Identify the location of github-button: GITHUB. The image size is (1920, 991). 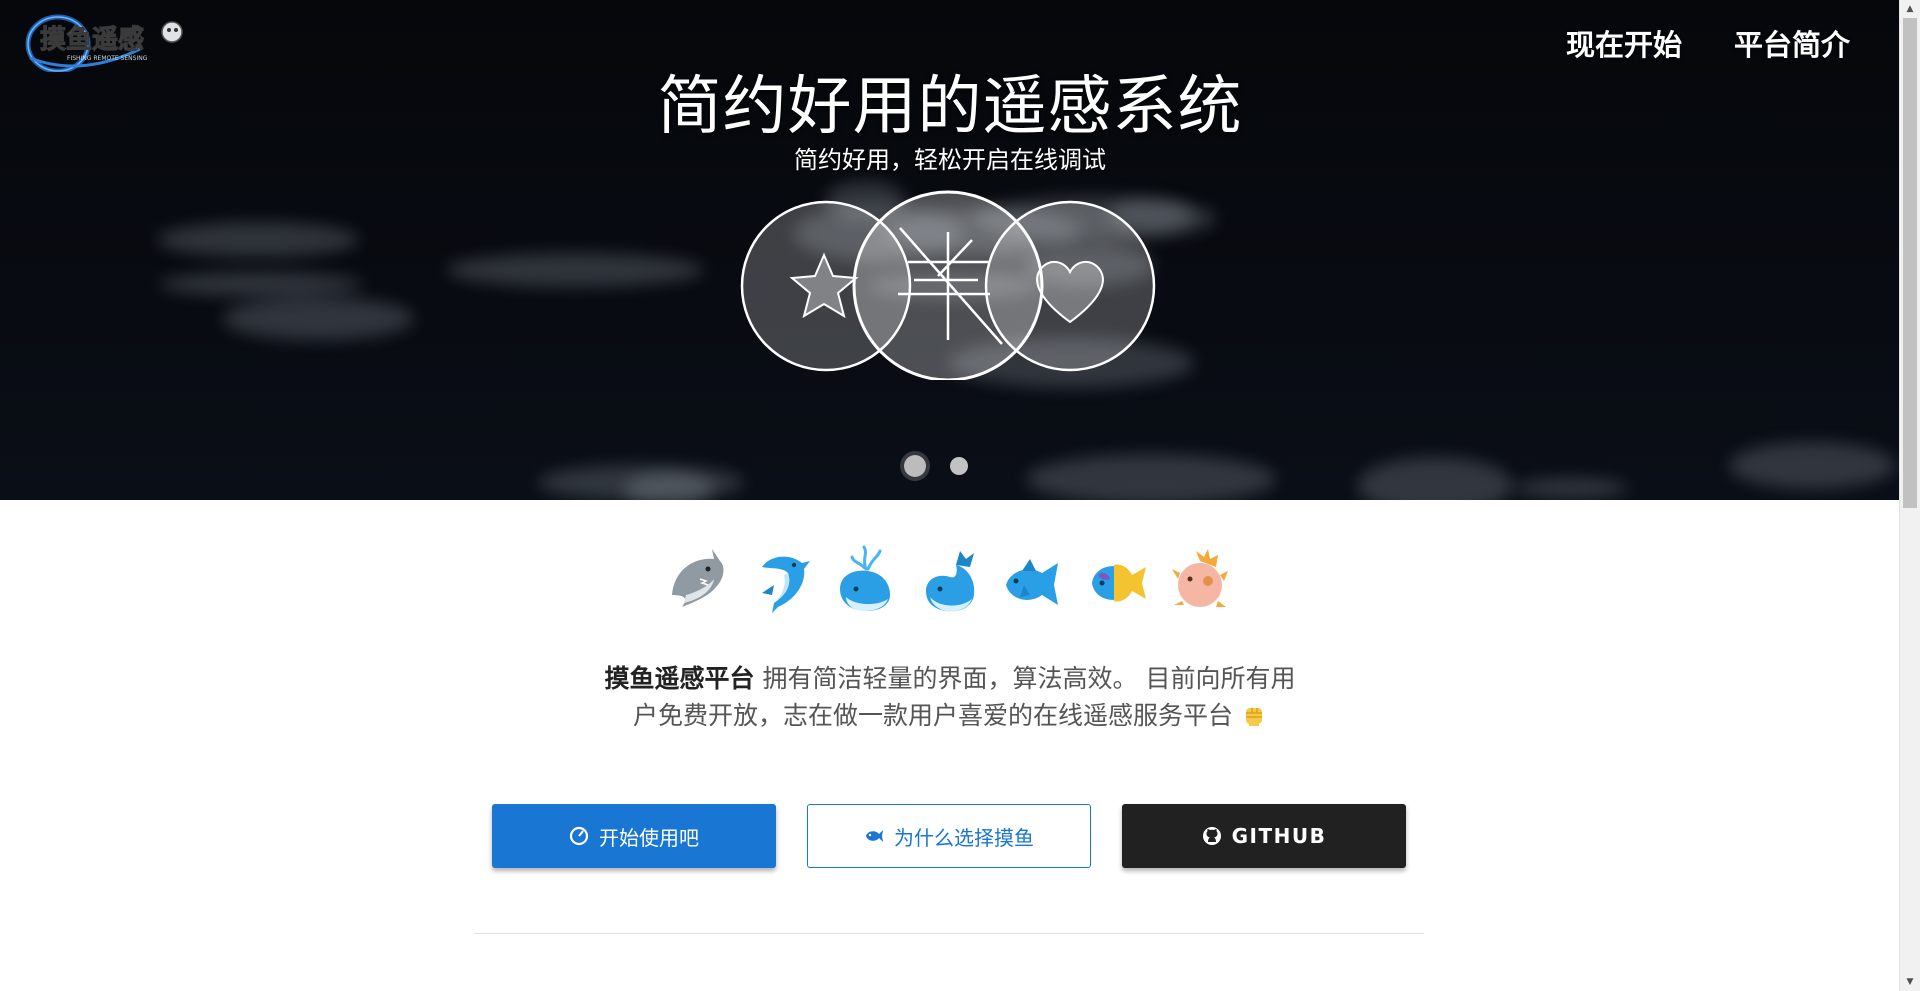
(1264, 836).